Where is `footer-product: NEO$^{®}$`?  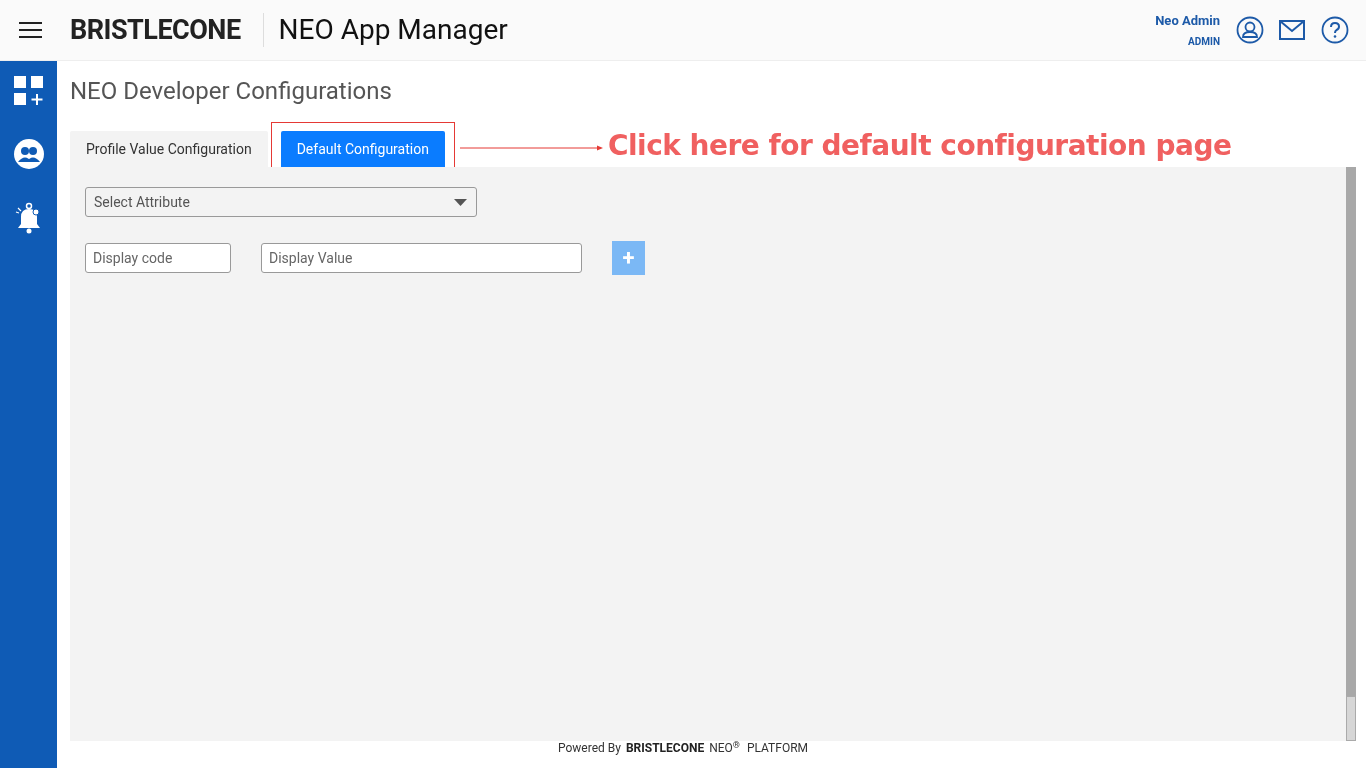
footer-product: NEO$^{®}$ is located at coordinates (724, 748).